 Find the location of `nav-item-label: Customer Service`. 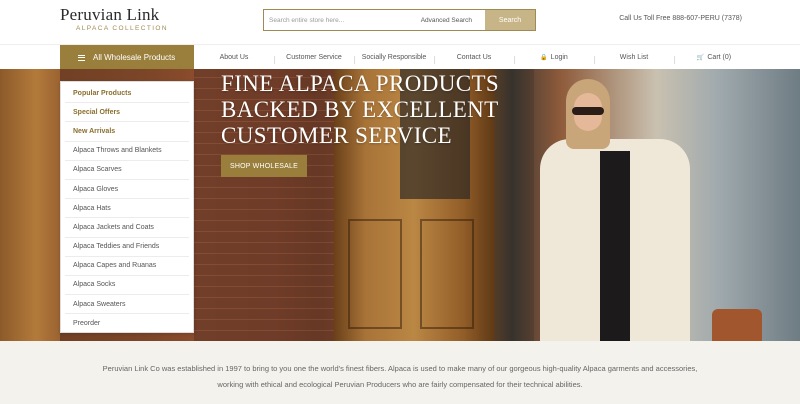

nav-item-label: Customer Service is located at coordinates (314, 57).